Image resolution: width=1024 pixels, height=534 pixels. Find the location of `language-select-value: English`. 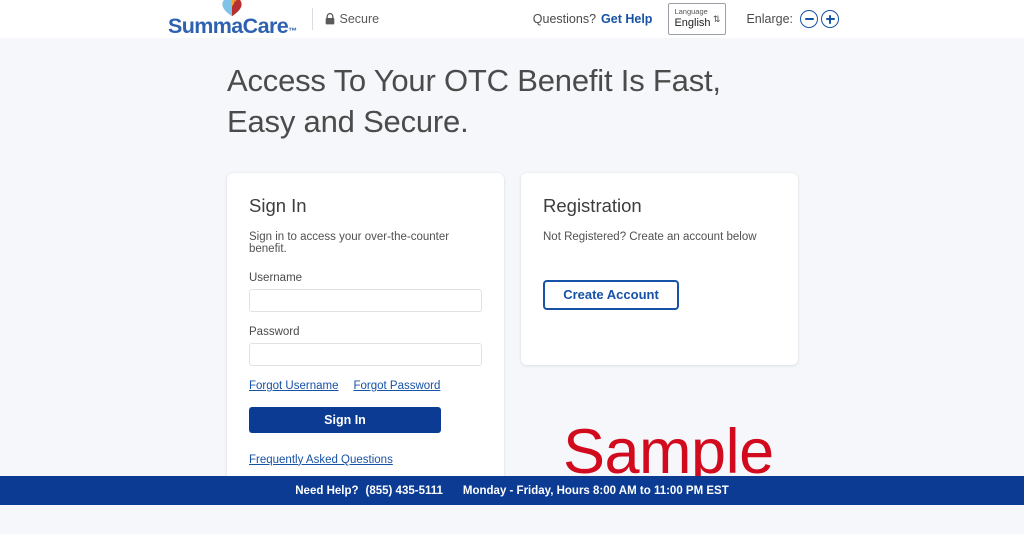

language-select-value: English is located at coordinates (692, 22).